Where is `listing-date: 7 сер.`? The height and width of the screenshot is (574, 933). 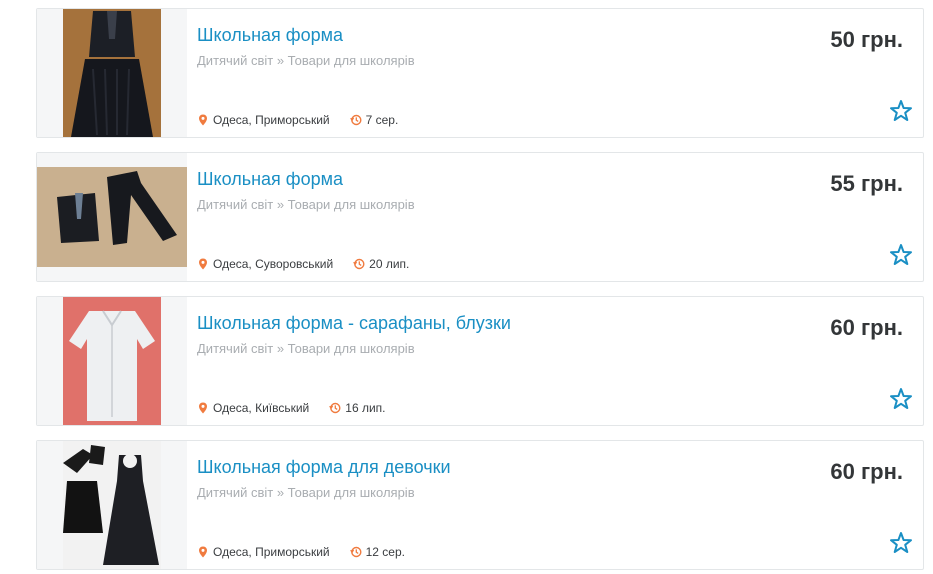 listing-date: 7 сер. is located at coordinates (382, 120).